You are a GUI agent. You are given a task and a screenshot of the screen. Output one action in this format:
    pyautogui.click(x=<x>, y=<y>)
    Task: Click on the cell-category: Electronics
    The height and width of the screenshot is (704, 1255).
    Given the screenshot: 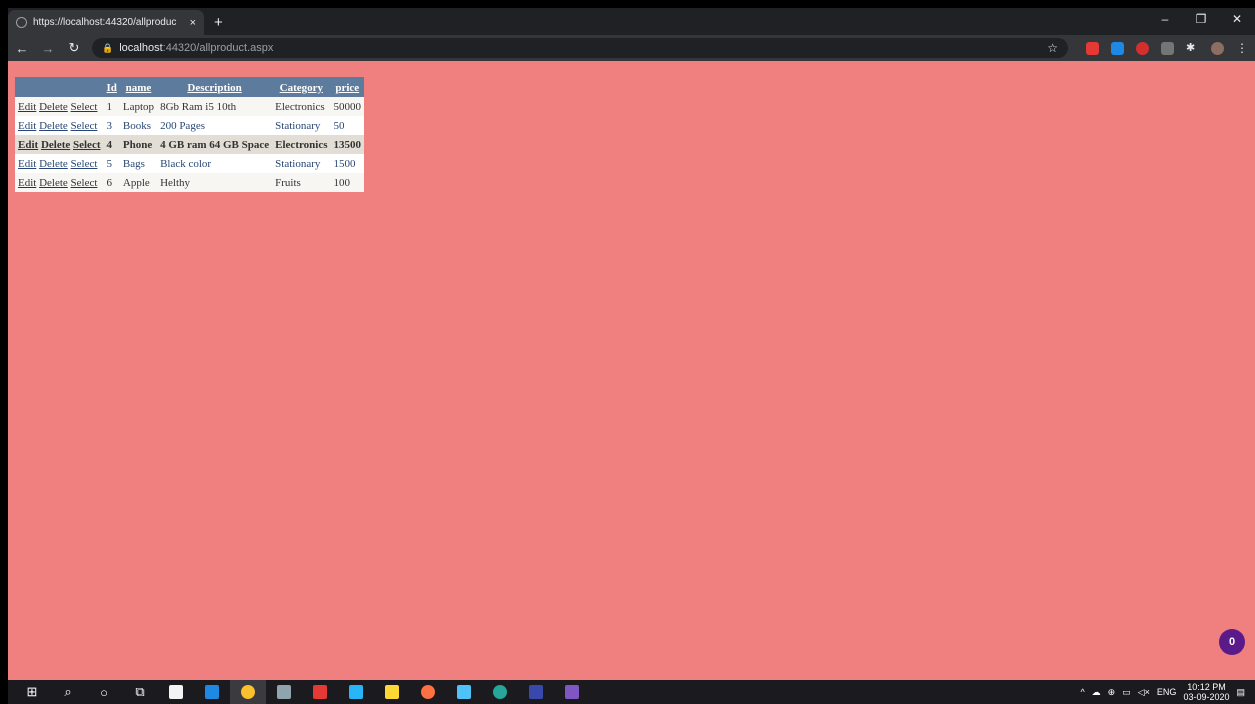 What is the action you would take?
    pyautogui.click(x=301, y=106)
    